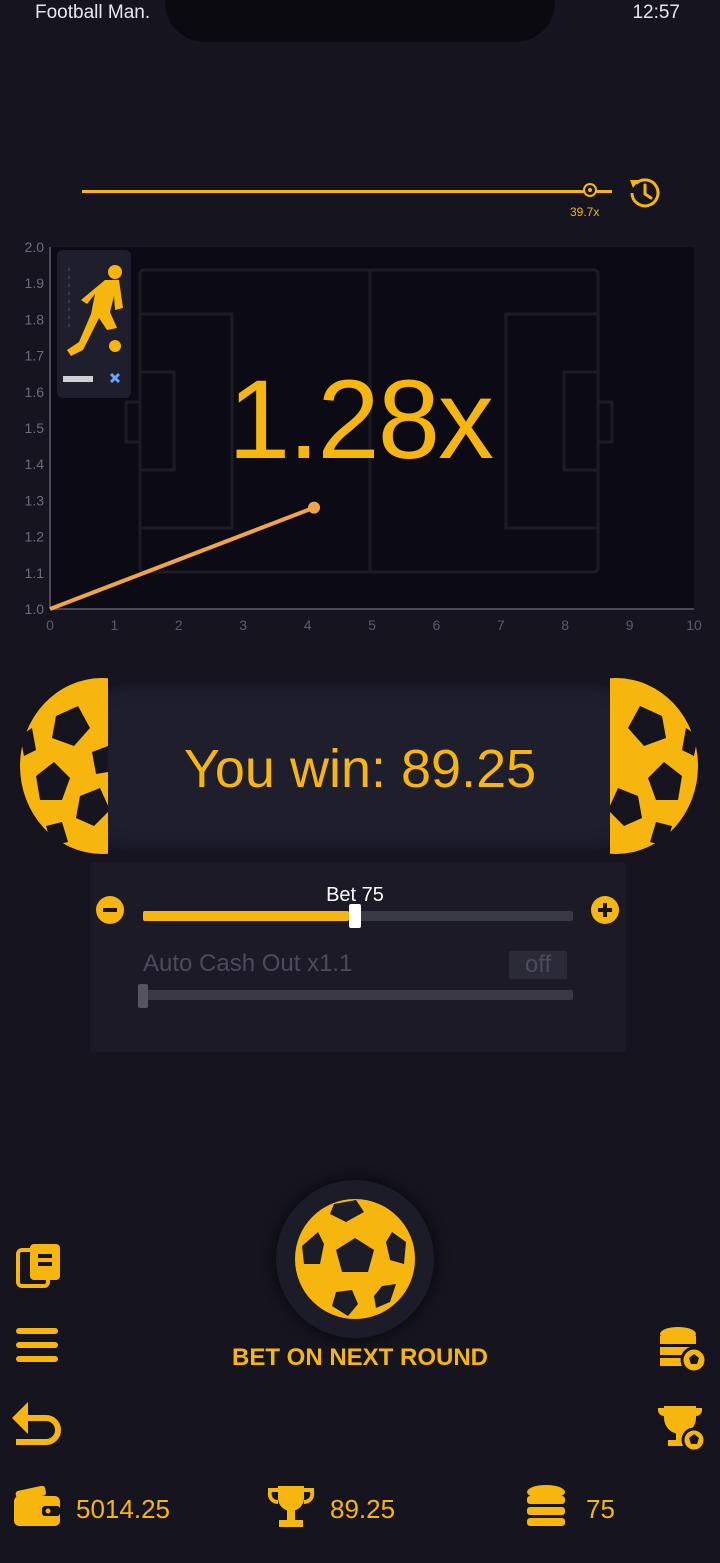 The image size is (720, 1563). What do you see at coordinates (35, 573) in the screenshot?
I see `y-tick-label: 1.1` at bounding box center [35, 573].